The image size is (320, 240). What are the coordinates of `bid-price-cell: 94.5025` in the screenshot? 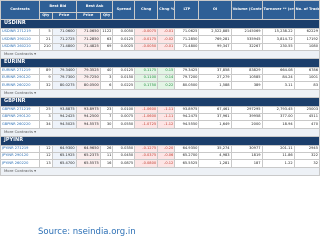 It's located at (64, 124).